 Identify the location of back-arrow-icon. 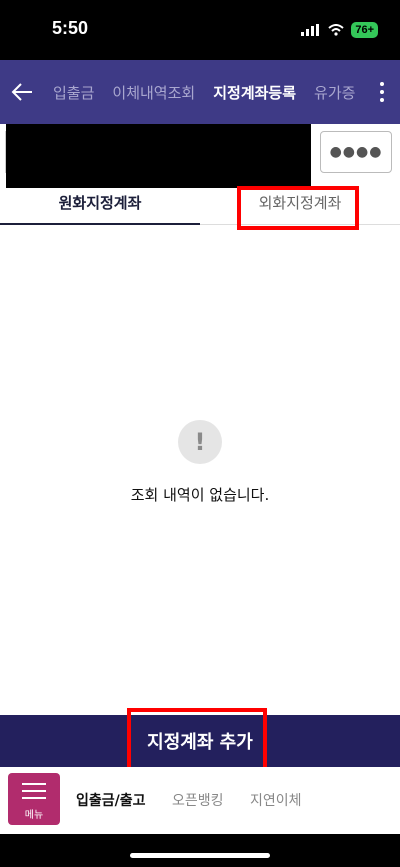
(22, 92).